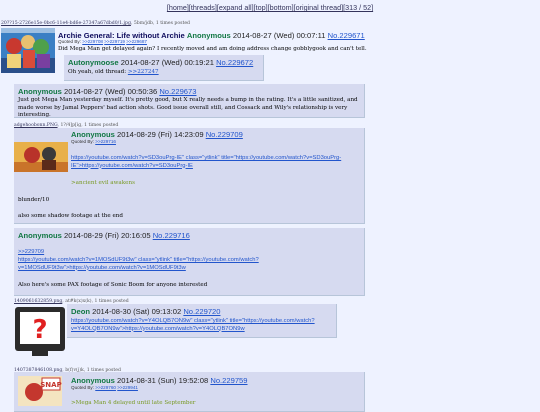  Describe the element at coordinates (235, 7) in the screenshot. I see `nav-expand-all-link: [expand all]` at that location.